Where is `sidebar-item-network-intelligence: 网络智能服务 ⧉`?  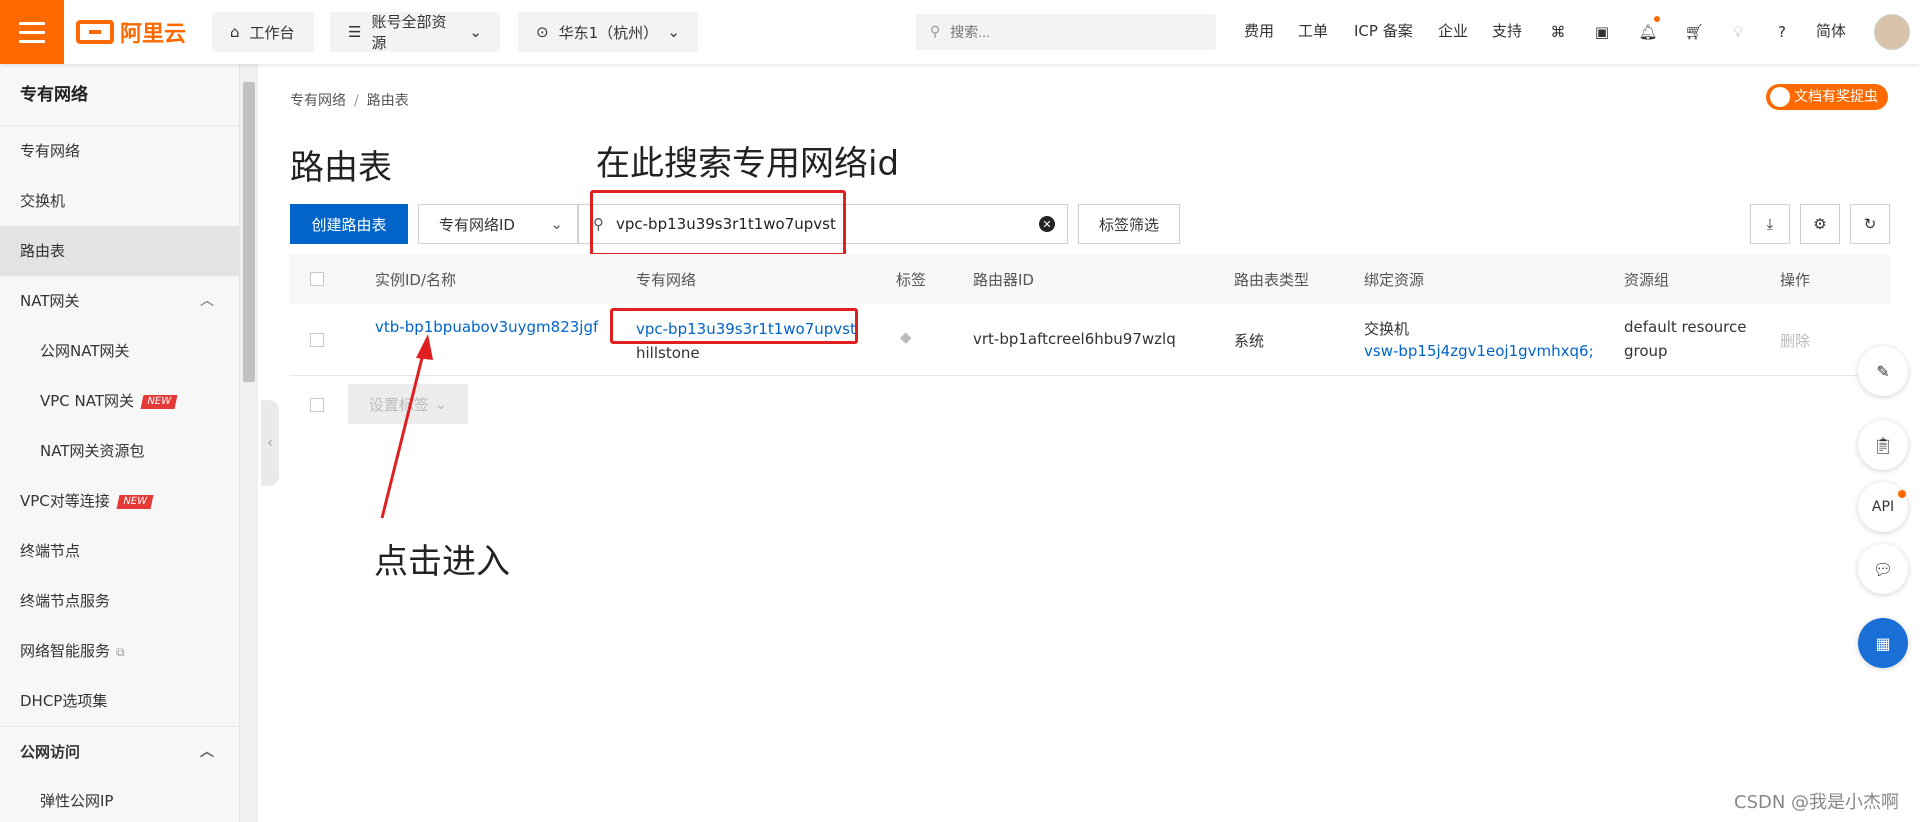 sidebar-item-network-intelligence: 网络智能服务 ⧉ is located at coordinates (119, 651).